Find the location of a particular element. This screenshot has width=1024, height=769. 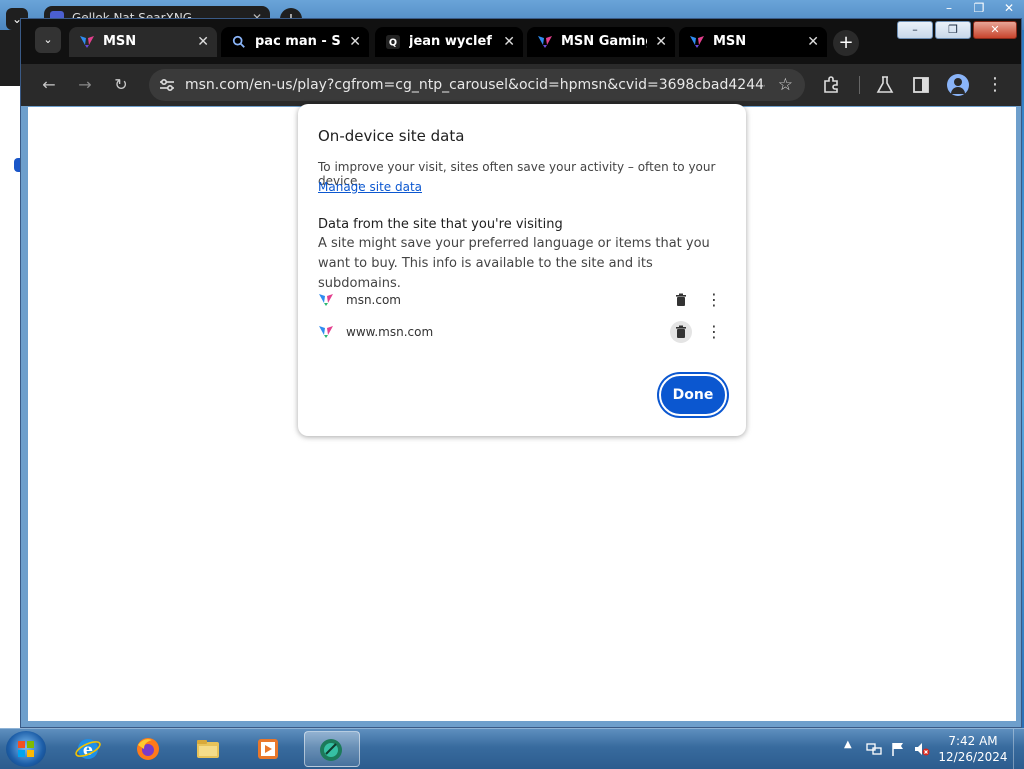

start-button is located at coordinates (26, 749).